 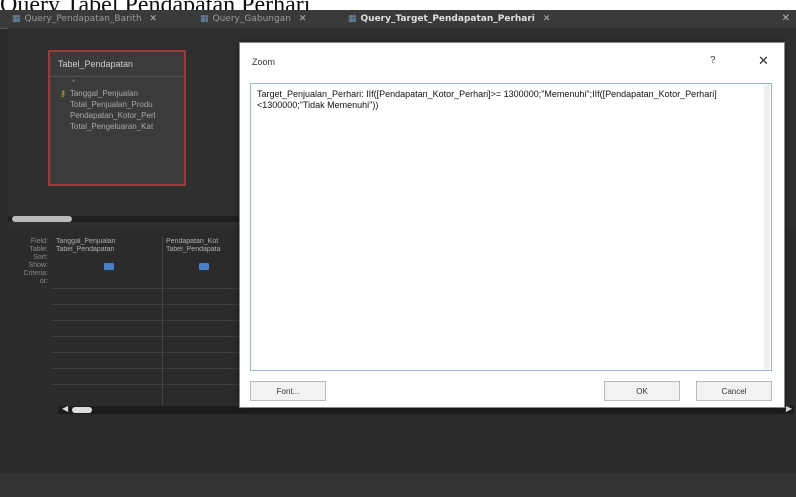 I want to click on row-label-field: Field:, so click(x=39, y=241).